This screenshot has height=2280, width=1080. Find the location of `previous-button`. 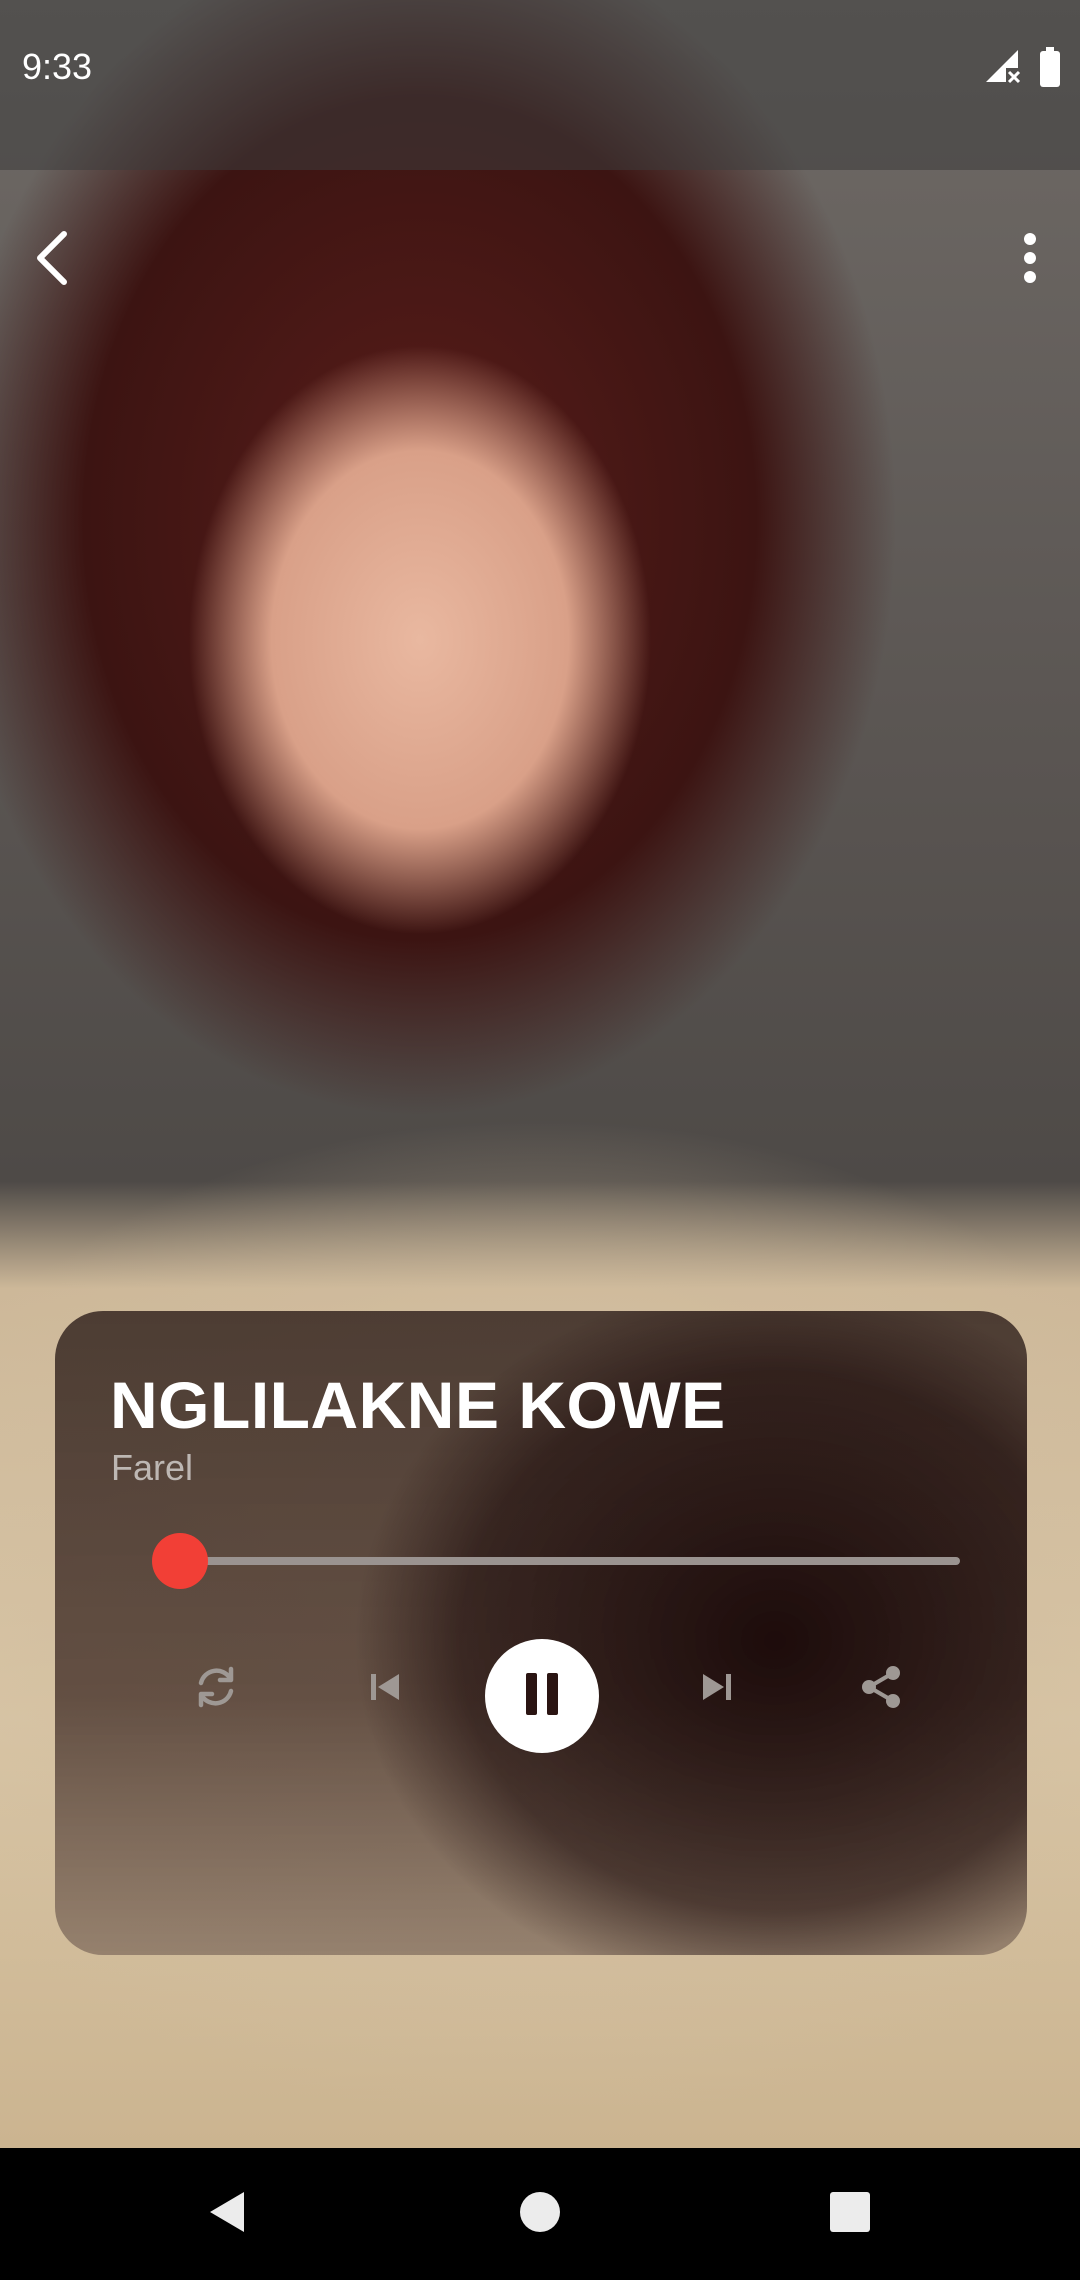

previous-button is located at coordinates (385, 1689).